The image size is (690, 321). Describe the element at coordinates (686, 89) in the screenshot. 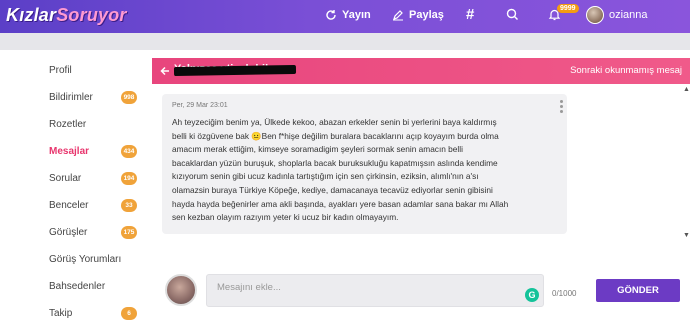

I see `scroll-up-arrow-icon: ▲` at that location.